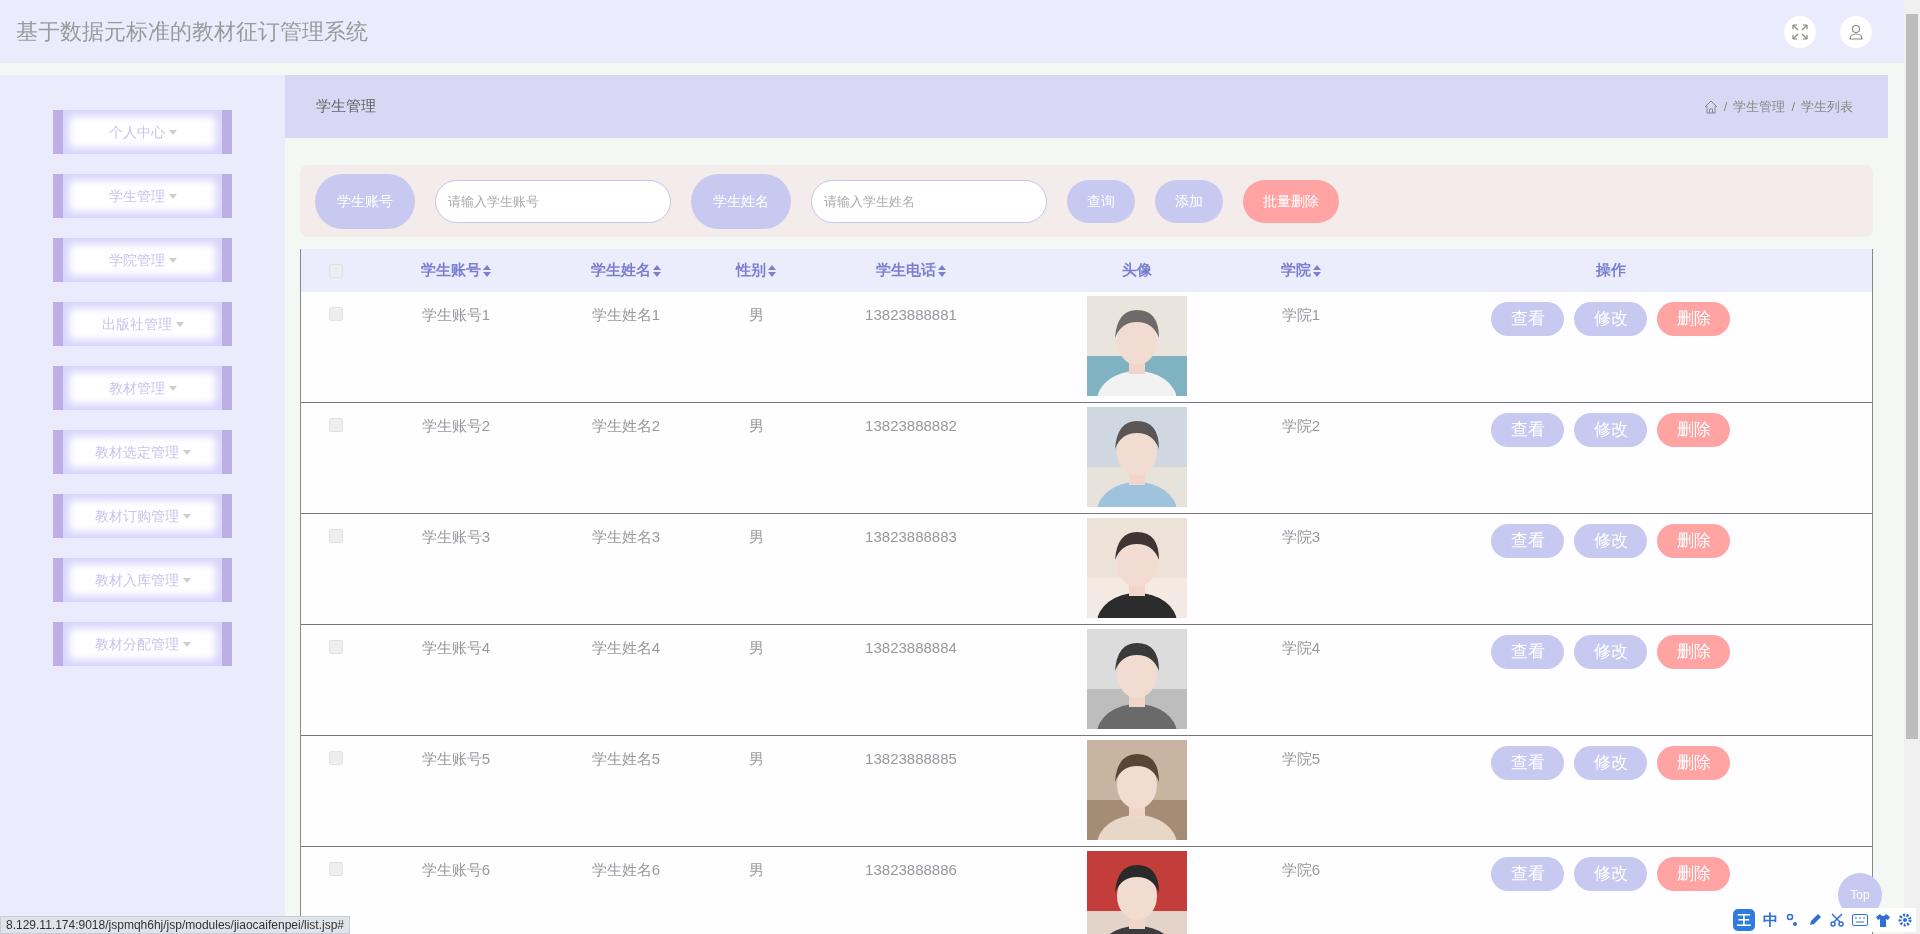 The height and width of the screenshot is (934, 1920). What do you see at coordinates (192, 32) in the screenshot?
I see `app-title: 基于数据元标准的教材征订管理系统` at bounding box center [192, 32].